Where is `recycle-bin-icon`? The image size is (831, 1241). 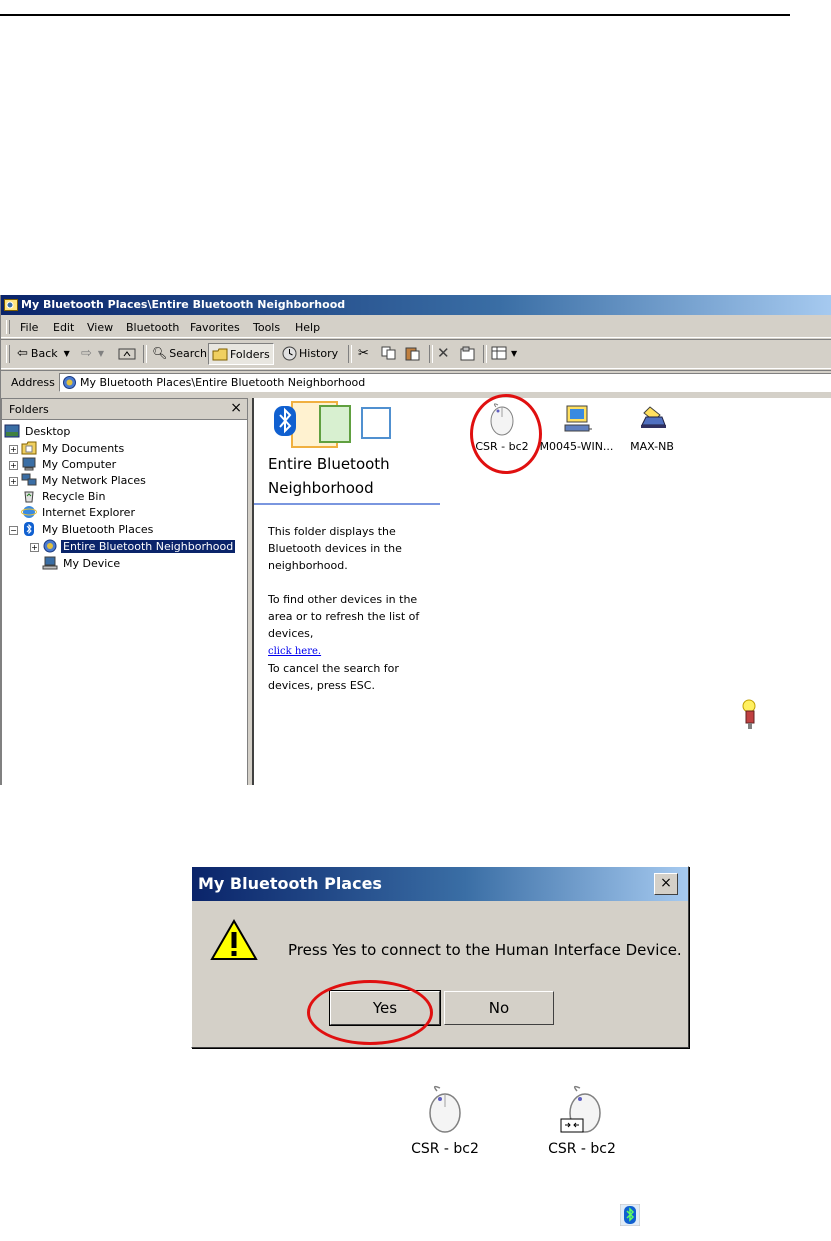 recycle-bin-icon is located at coordinates (29, 497).